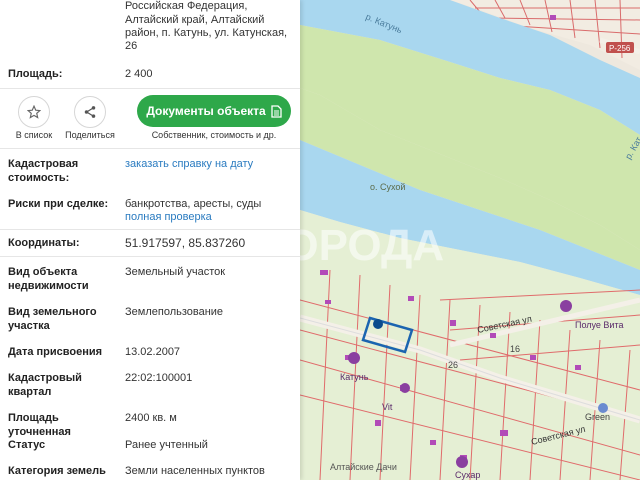 The image size is (640, 480). What do you see at coordinates (57, 471) in the screenshot?
I see `detail-label: Категория земель` at bounding box center [57, 471].